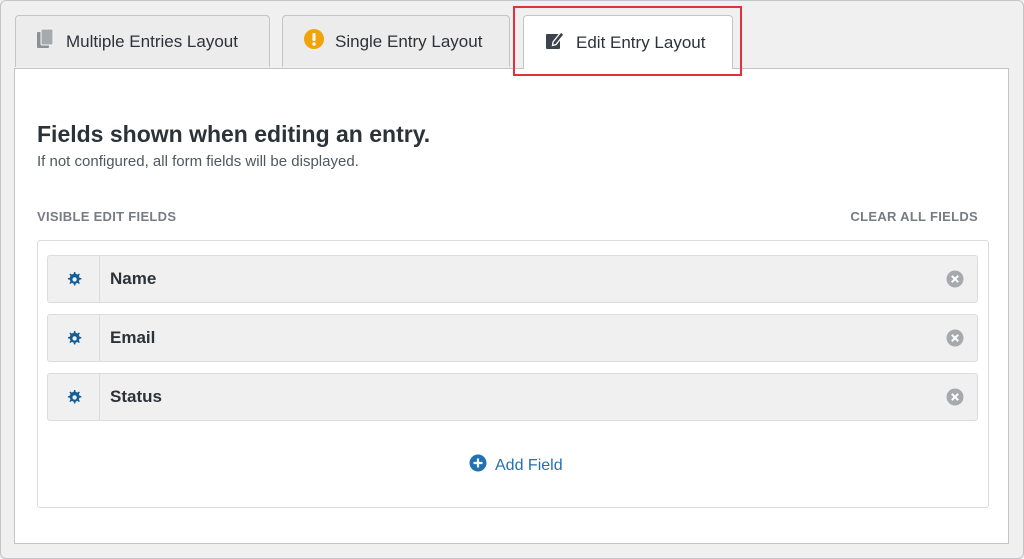 The image size is (1024, 559). I want to click on visible-edit-fields-label: VISIBLE EDIT FIELDS, so click(107, 216).